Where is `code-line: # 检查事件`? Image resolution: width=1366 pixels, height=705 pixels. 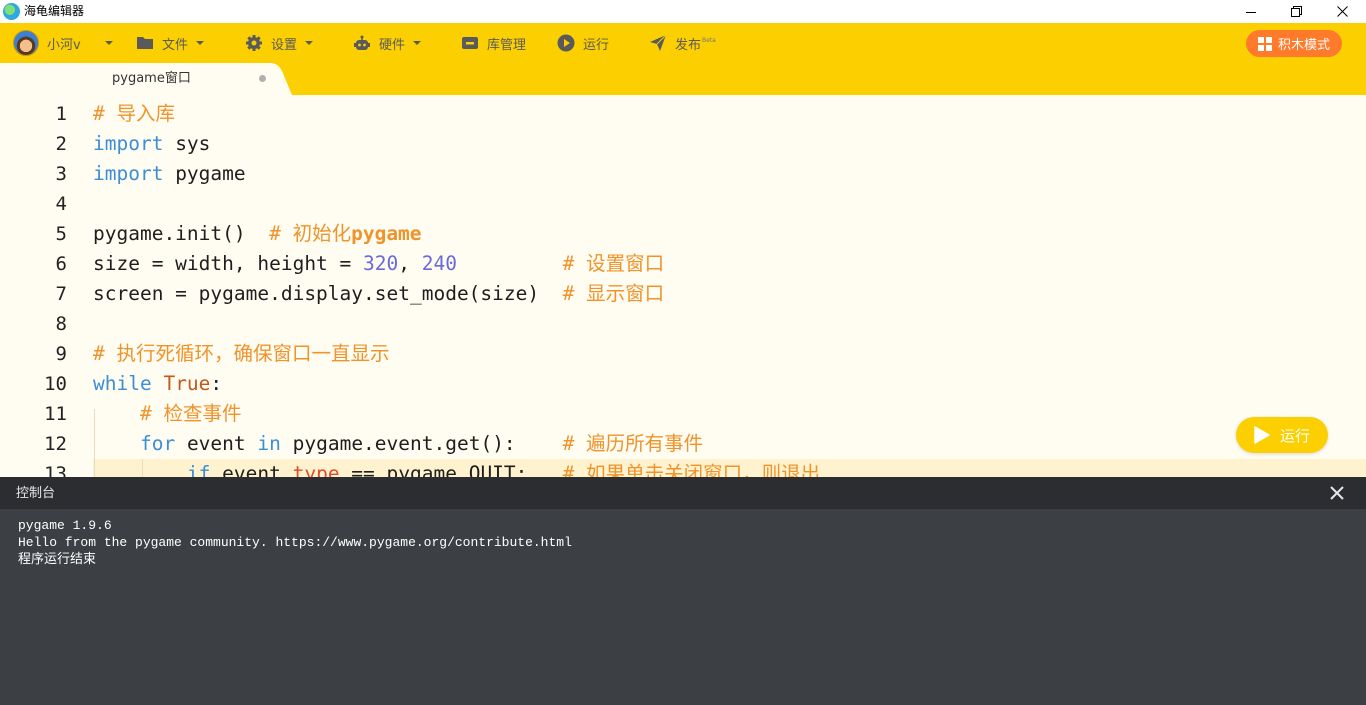
code-line: # 检查事件 is located at coordinates (167, 414).